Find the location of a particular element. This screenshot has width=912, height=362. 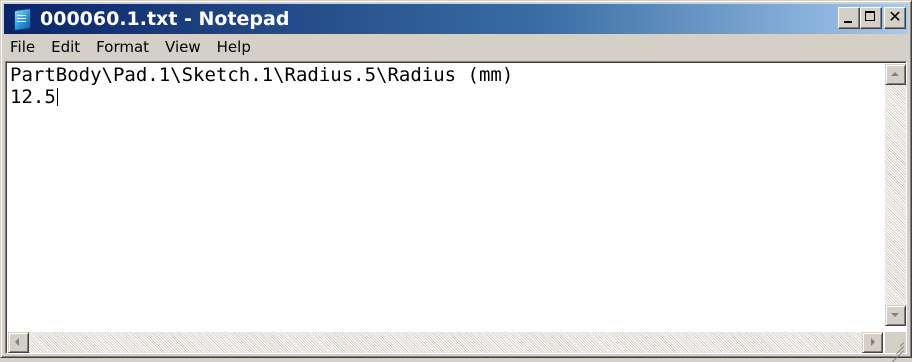

window-title: 000060.1.txt - Notepad is located at coordinates (165, 19).